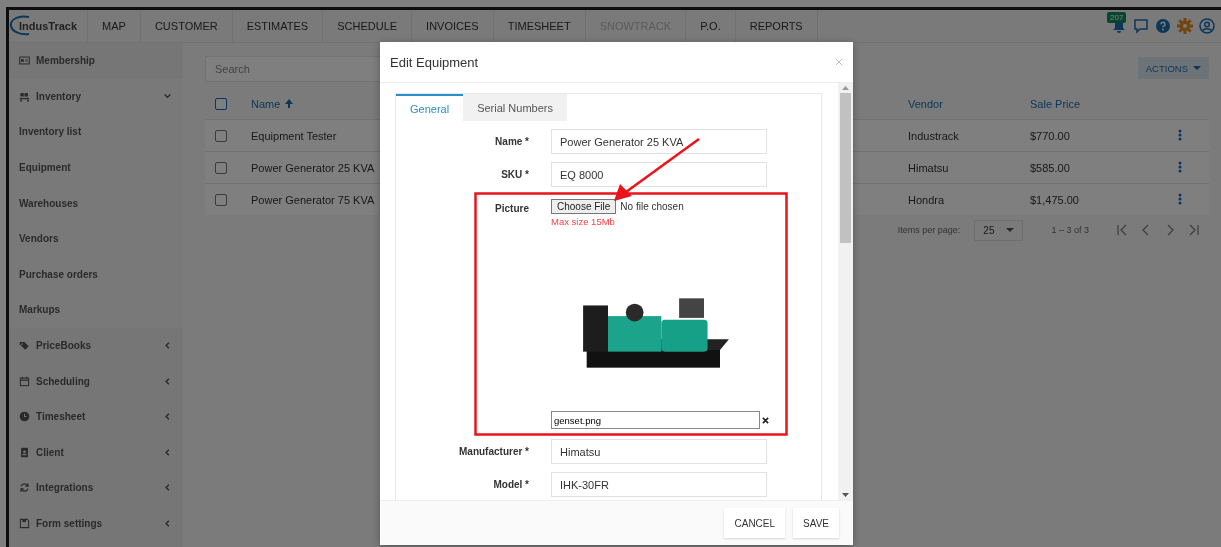  I want to click on sort-up-icon, so click(289, 103).